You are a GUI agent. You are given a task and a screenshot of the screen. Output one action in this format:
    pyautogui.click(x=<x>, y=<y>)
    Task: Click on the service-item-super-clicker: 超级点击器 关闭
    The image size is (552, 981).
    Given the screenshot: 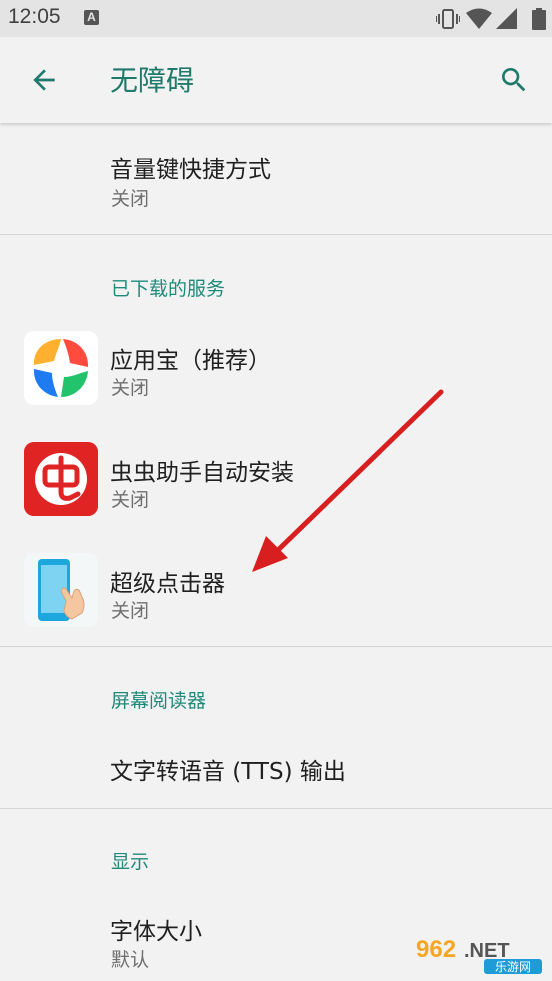 What is the action you would take?
    pyautogui.click(x=276, y=595)
    